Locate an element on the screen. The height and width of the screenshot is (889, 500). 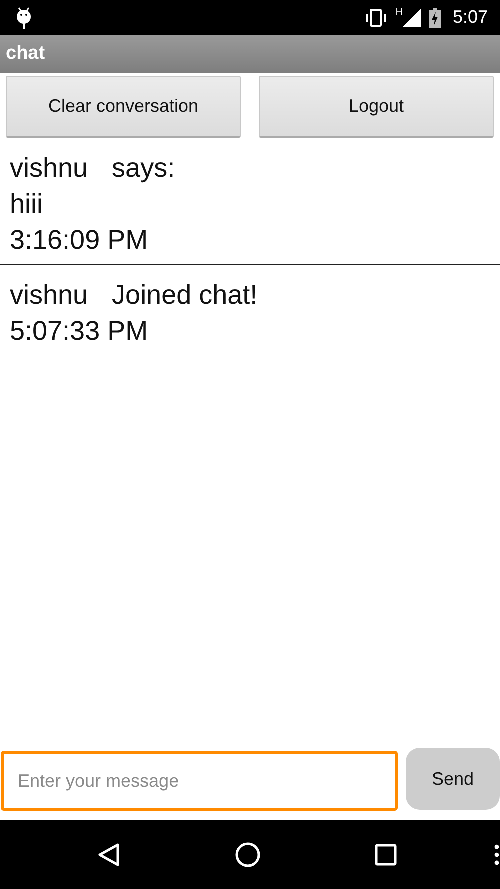
recents-icon is located at coordinates (385, 855).